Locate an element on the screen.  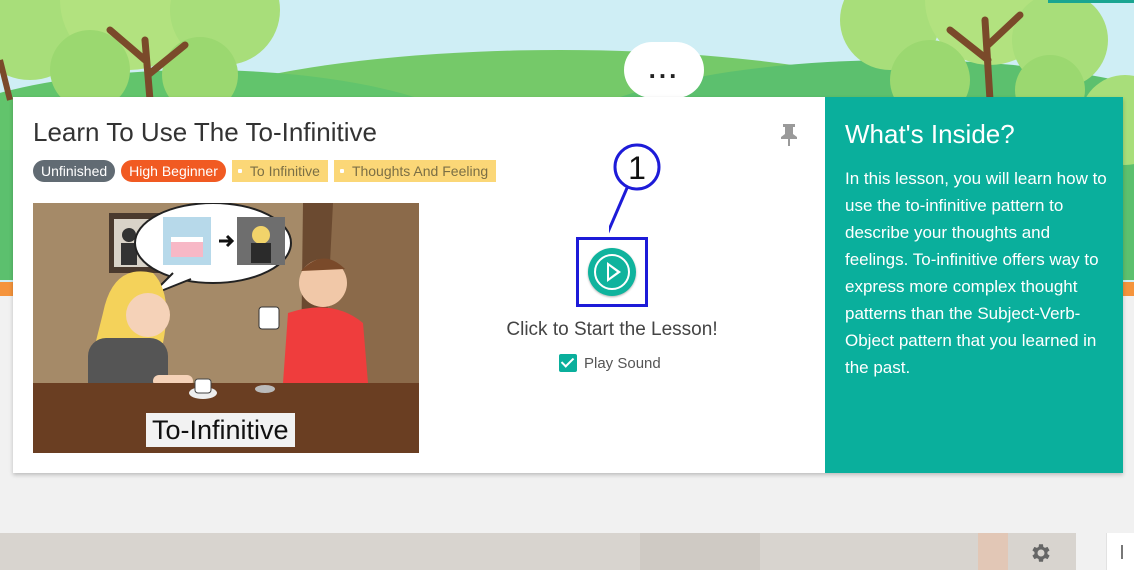
side-card-edge is located at coordinates (1120, 551).